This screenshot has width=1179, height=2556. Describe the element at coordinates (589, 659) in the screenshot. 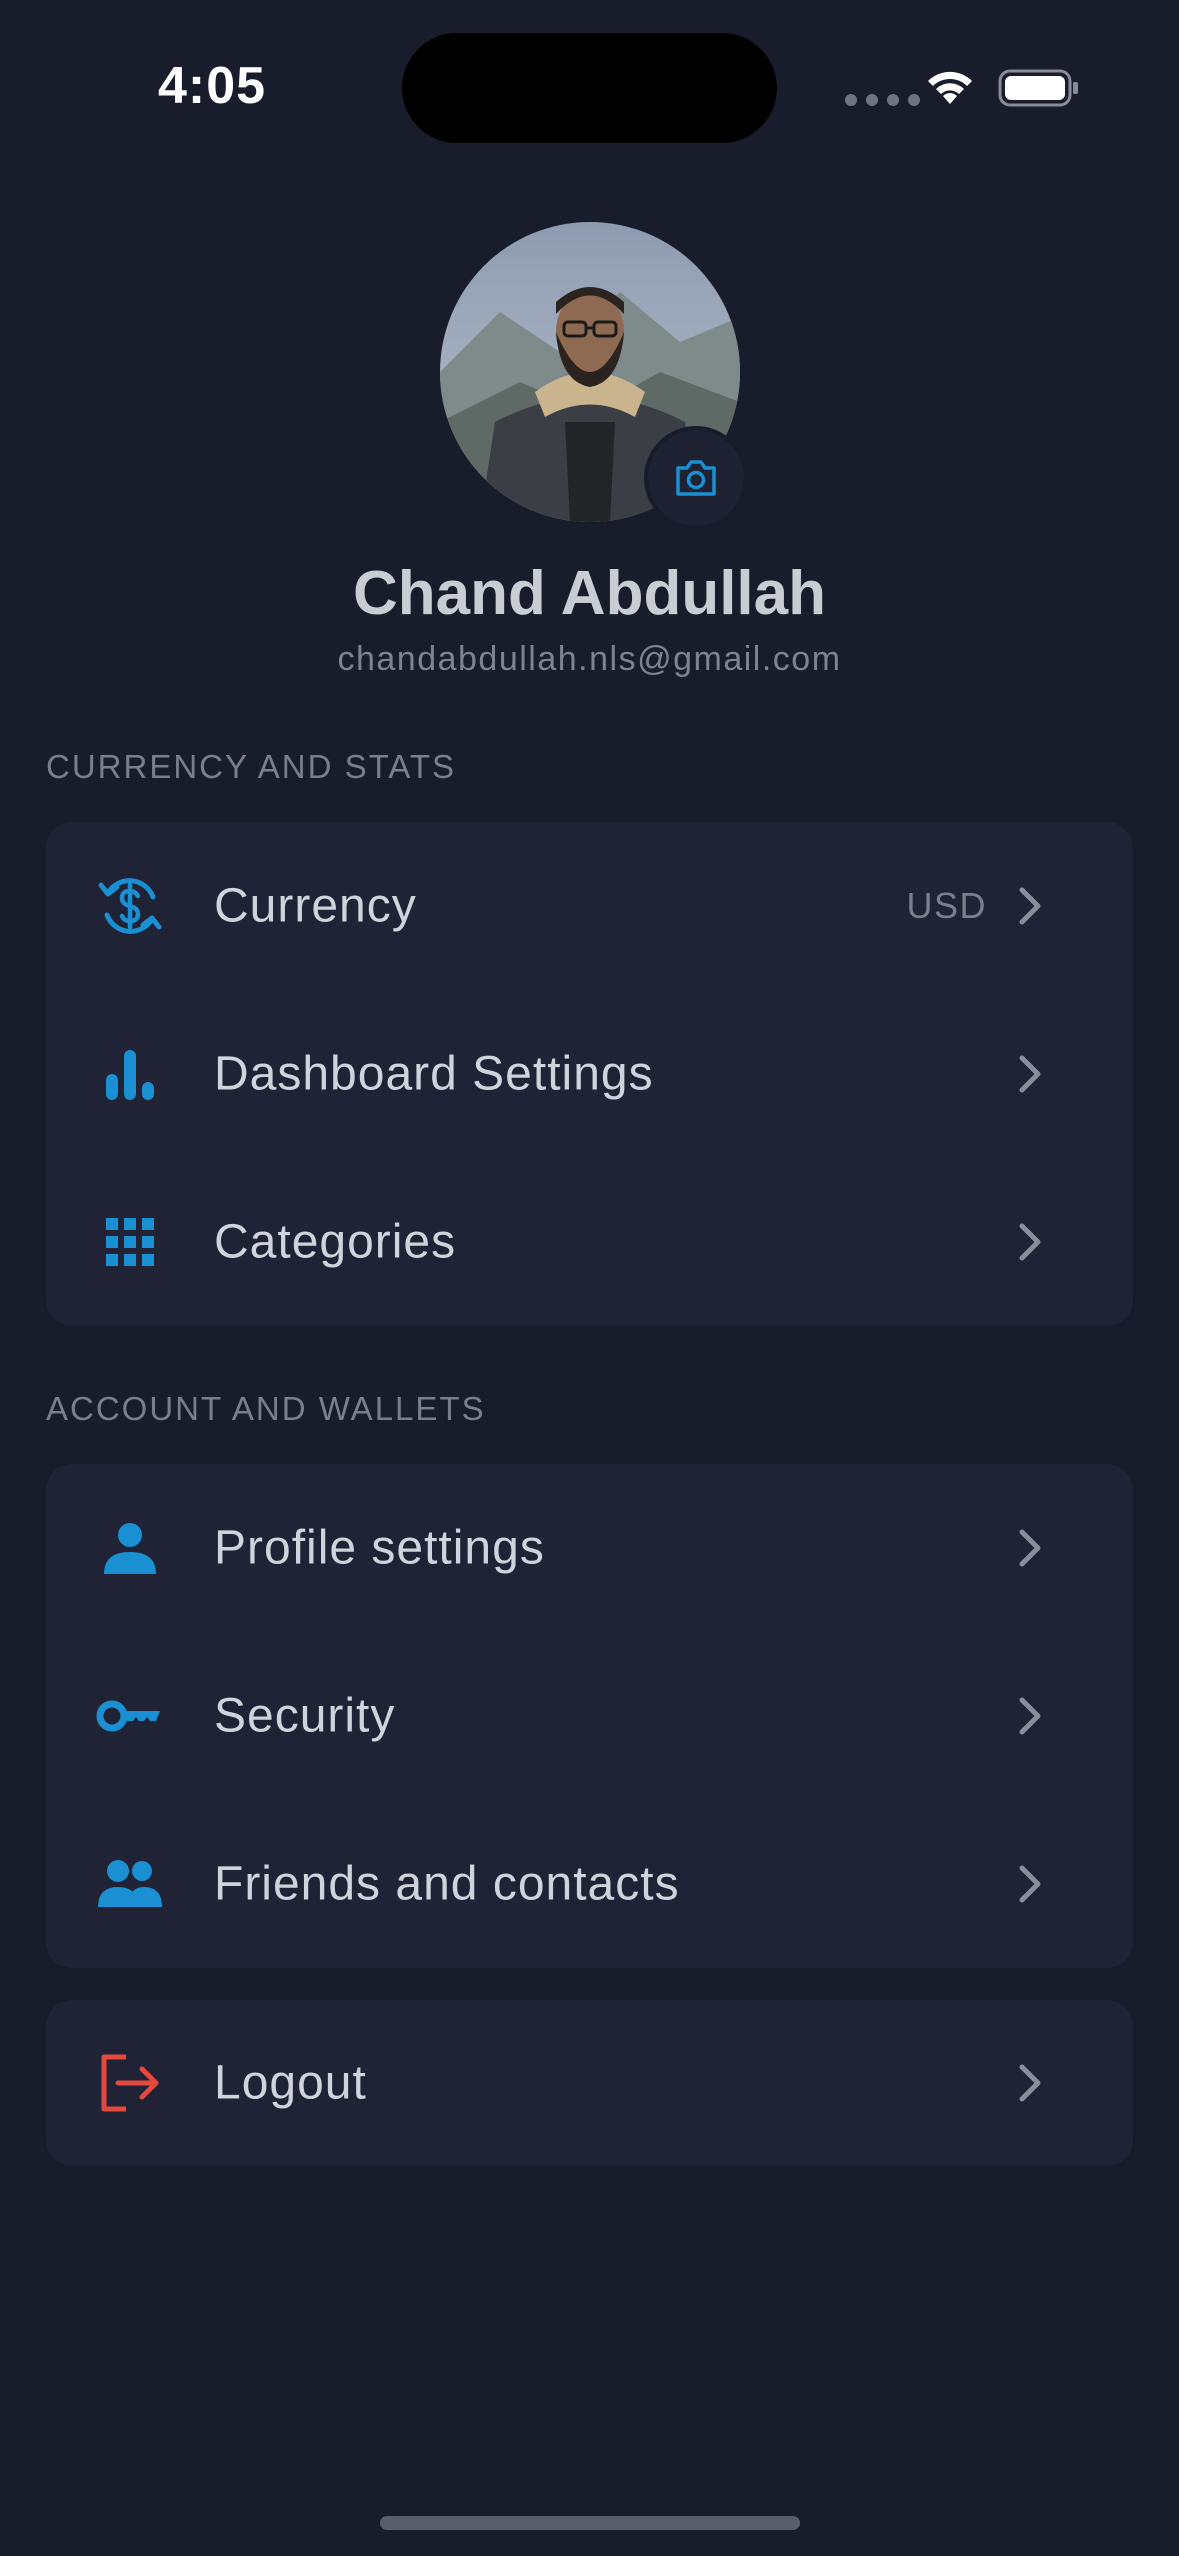

I see `profile-email: chandabdullah.nls@gmail.com` at that location.